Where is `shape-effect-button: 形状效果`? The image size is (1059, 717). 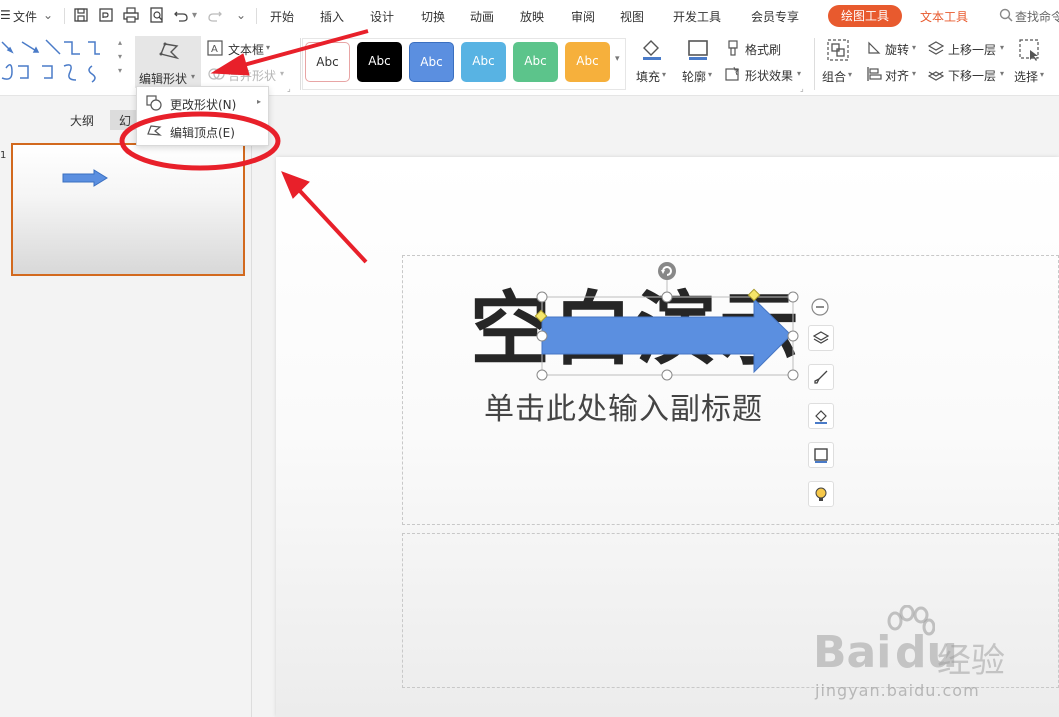 shape-effect-button: 形状效果 is located at coordinates (769, 75).